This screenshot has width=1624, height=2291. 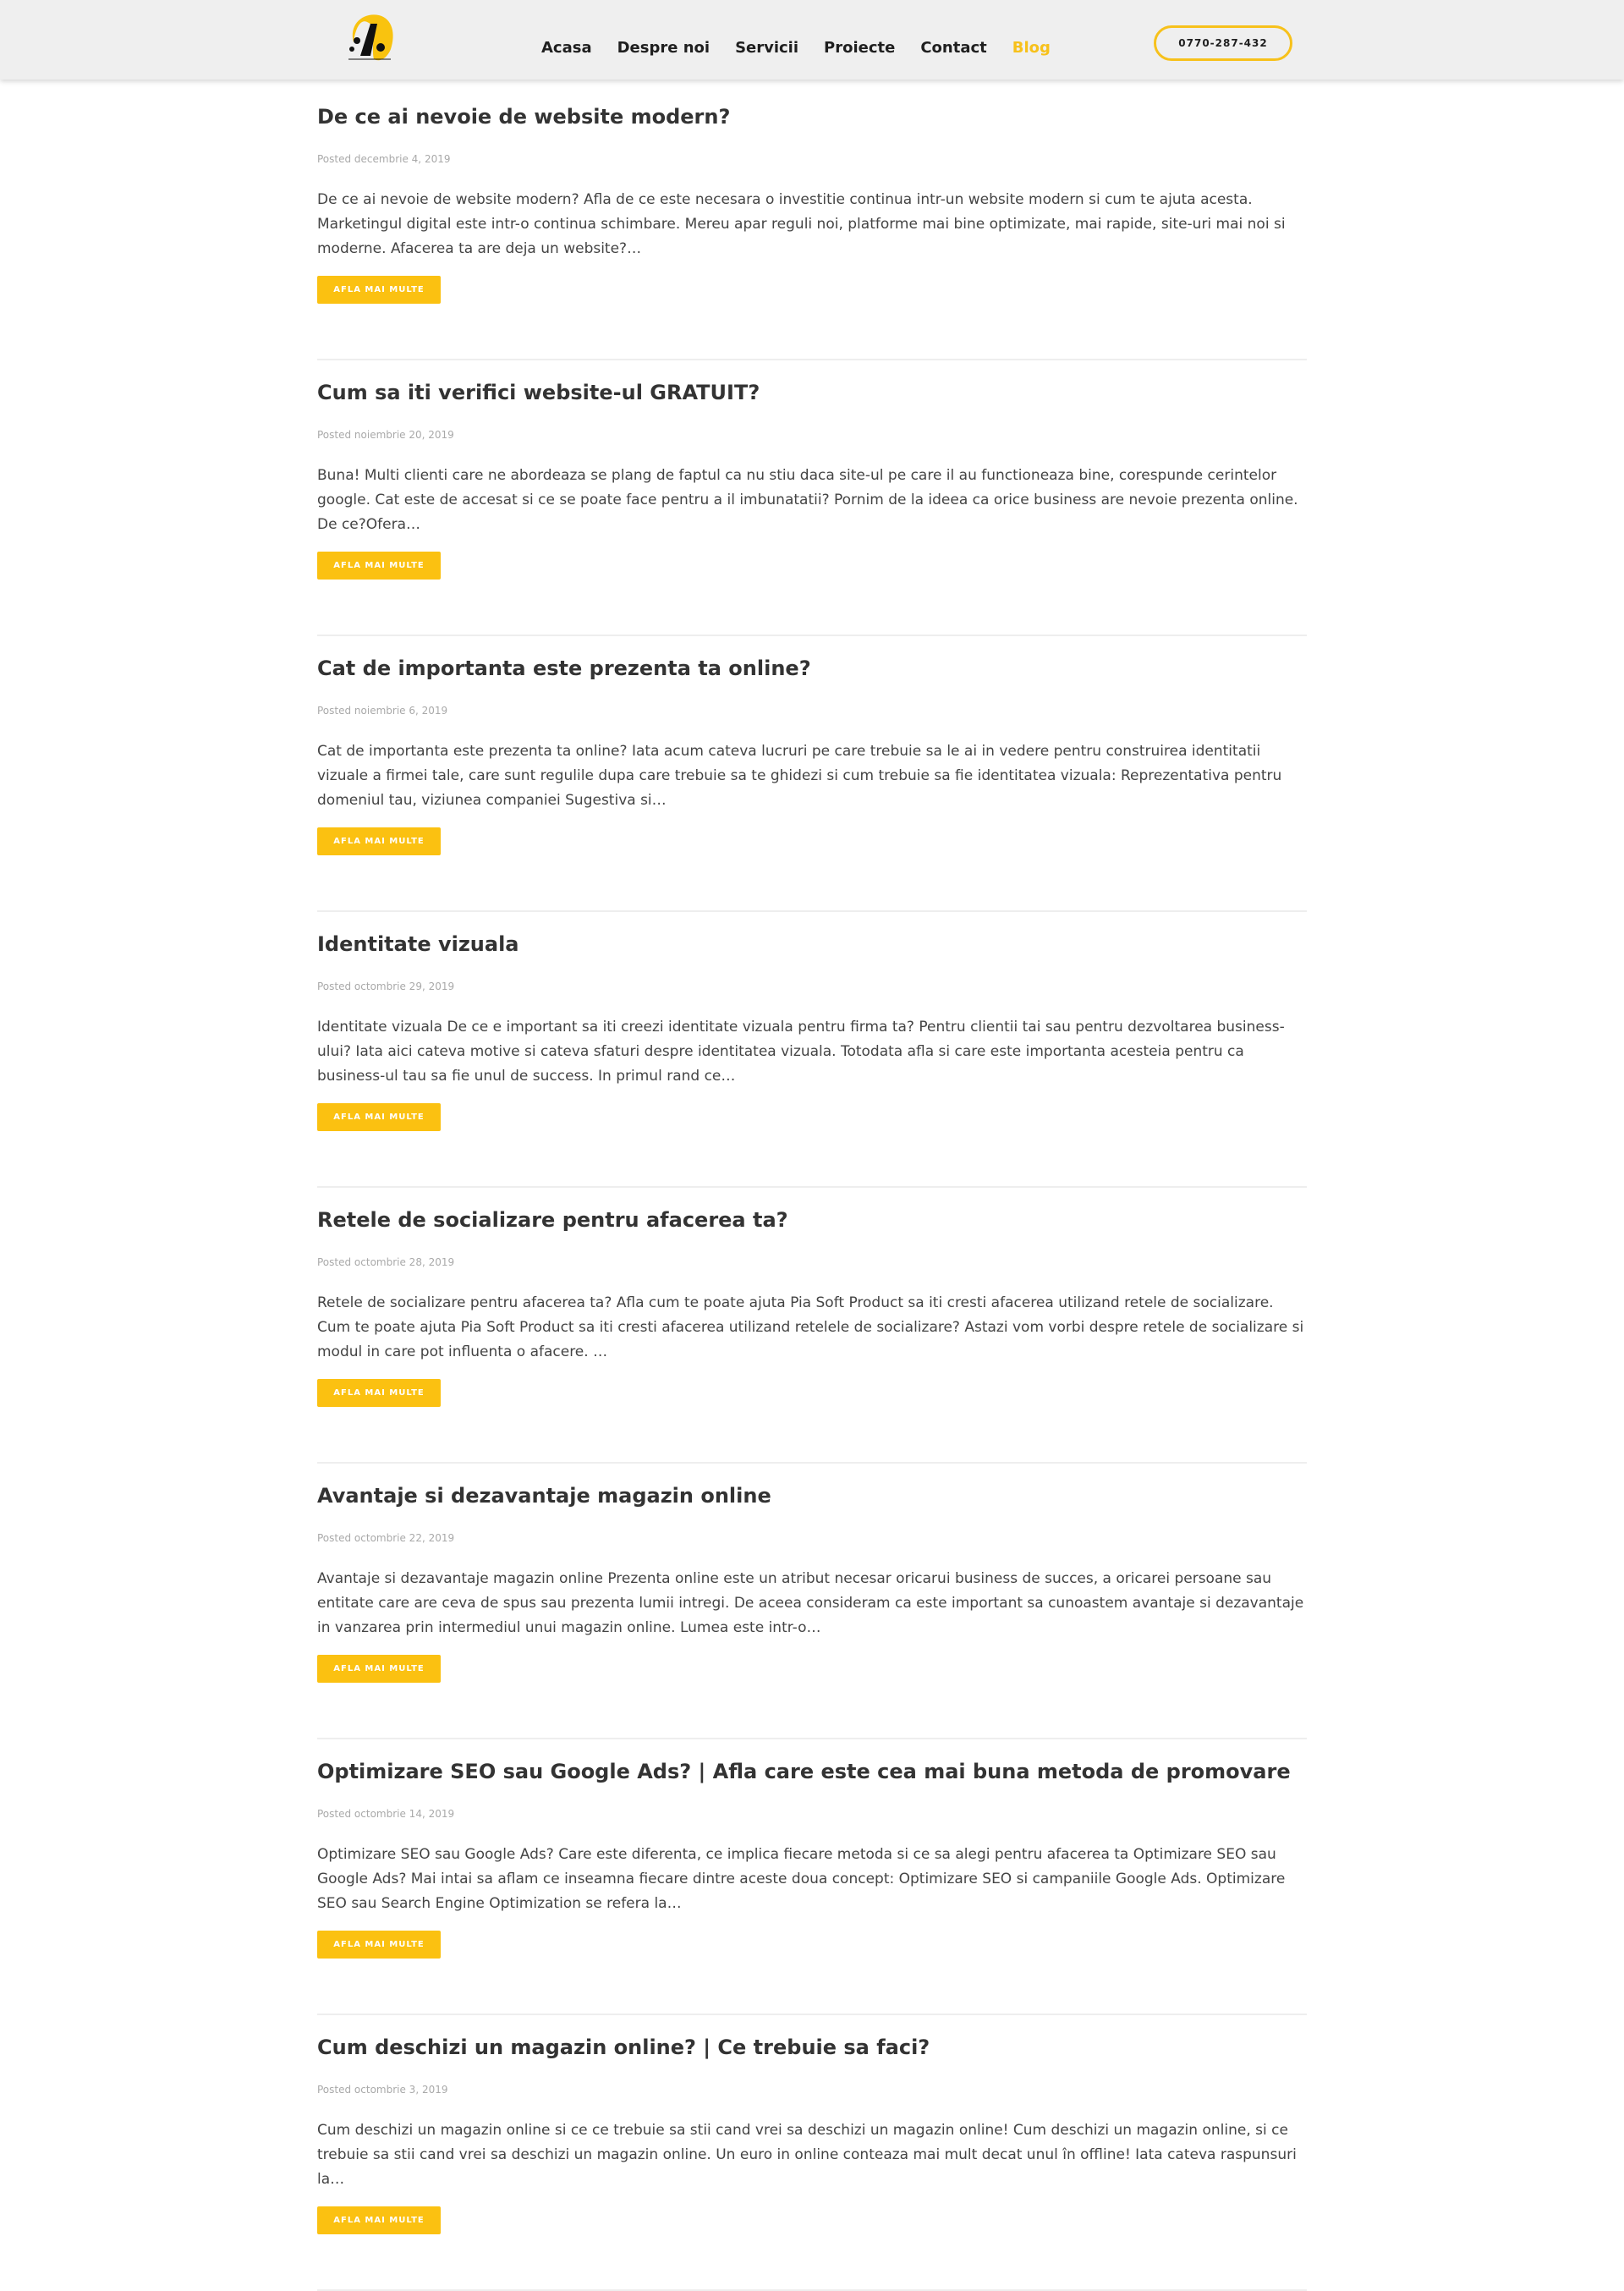 What do you see at coordinates (1031, 48) in the screenshot?
I see `nav-item-blog: Blog` at bounding box center [1031, 48].